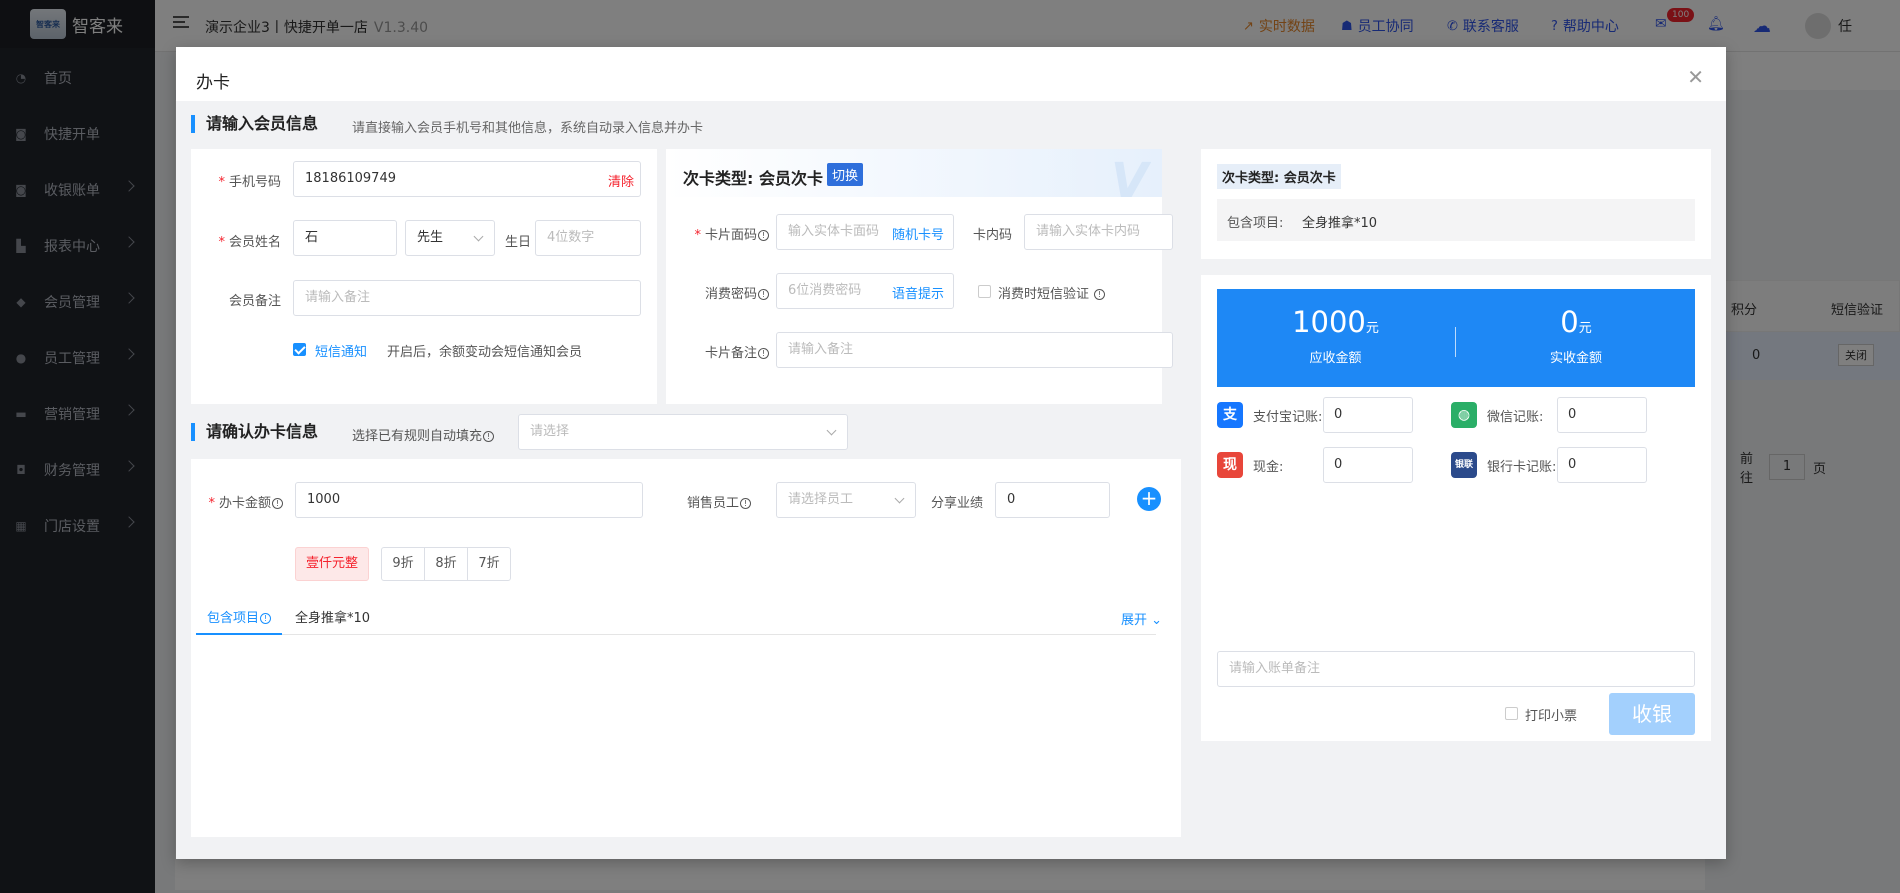 This screenshot has width=1900, height=893. What do you see at coordinates (469, 500) in the screenshot?
I see `amount-input: 1000` at bounding box center [469, 500].